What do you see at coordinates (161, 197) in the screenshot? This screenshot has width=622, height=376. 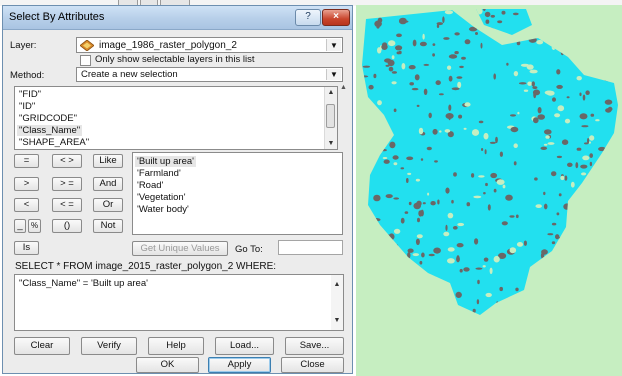 I see `value-item: 'Vegetation'` at bounding box center [161, 197].